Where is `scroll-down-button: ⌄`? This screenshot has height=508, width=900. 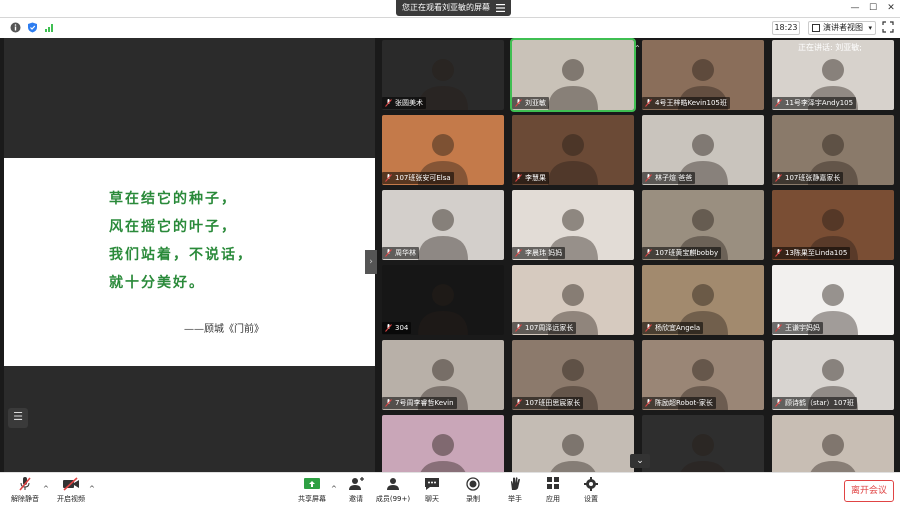 scroll-down-button: ⌄ is located at coordinates (640, 461).